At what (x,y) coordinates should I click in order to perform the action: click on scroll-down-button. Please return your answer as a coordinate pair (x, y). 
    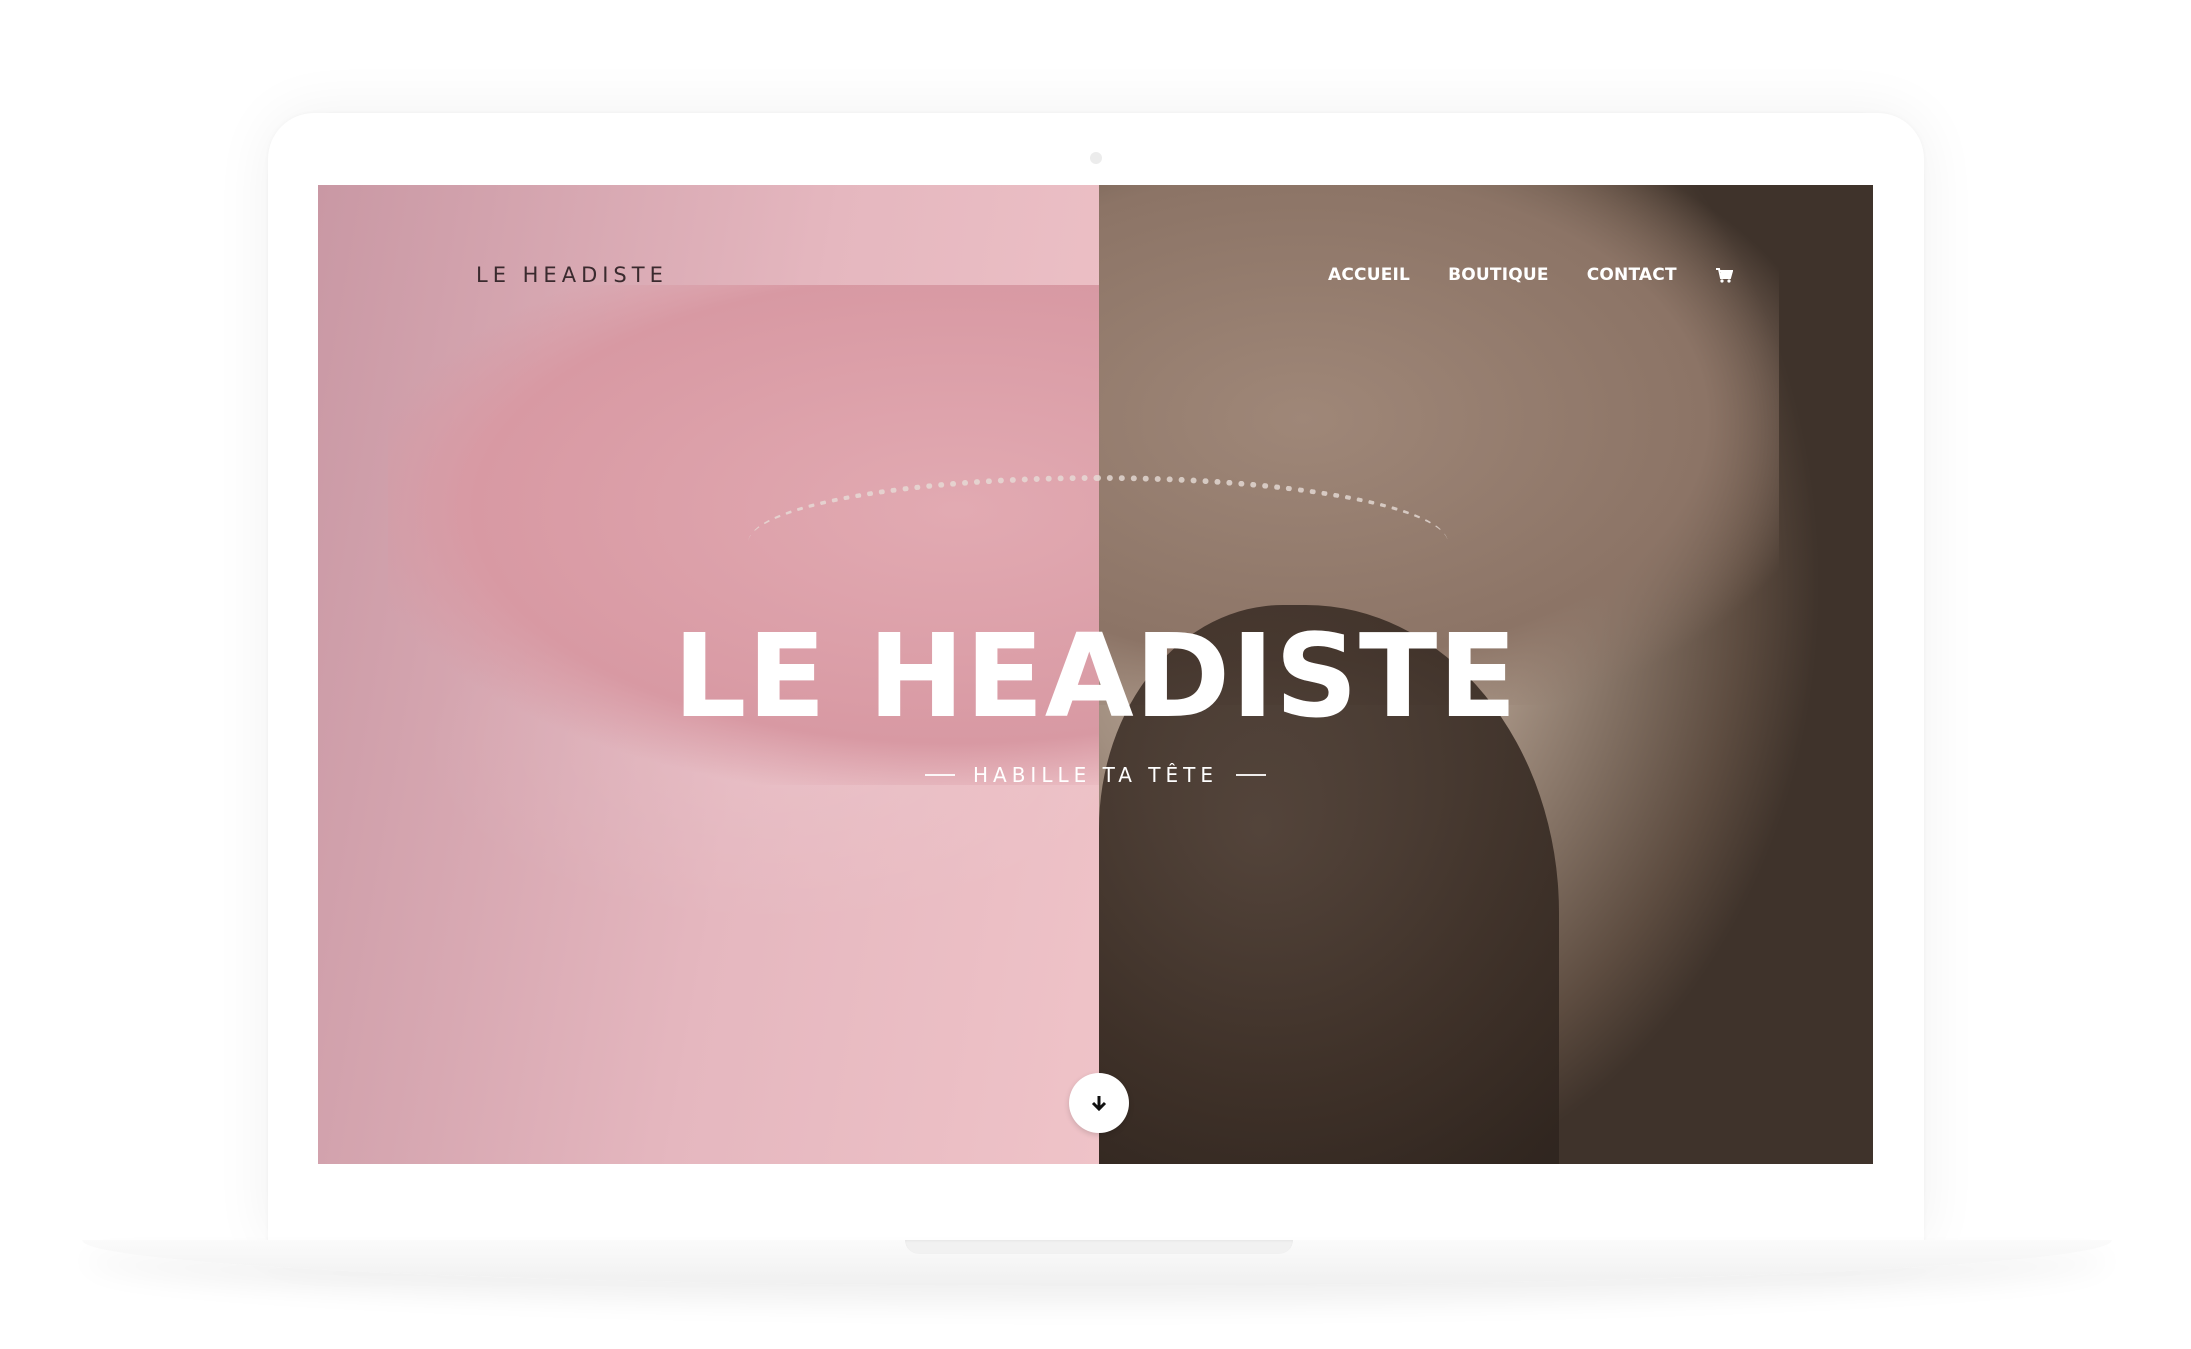
    Looking at the image, I should click on (1099, 1103).